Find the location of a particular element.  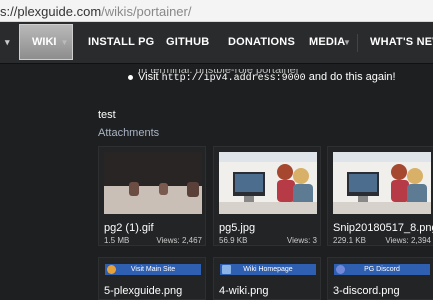

attachment-card: Wiki Homepage 4-wiki.png is located at coordinates (267, 278).